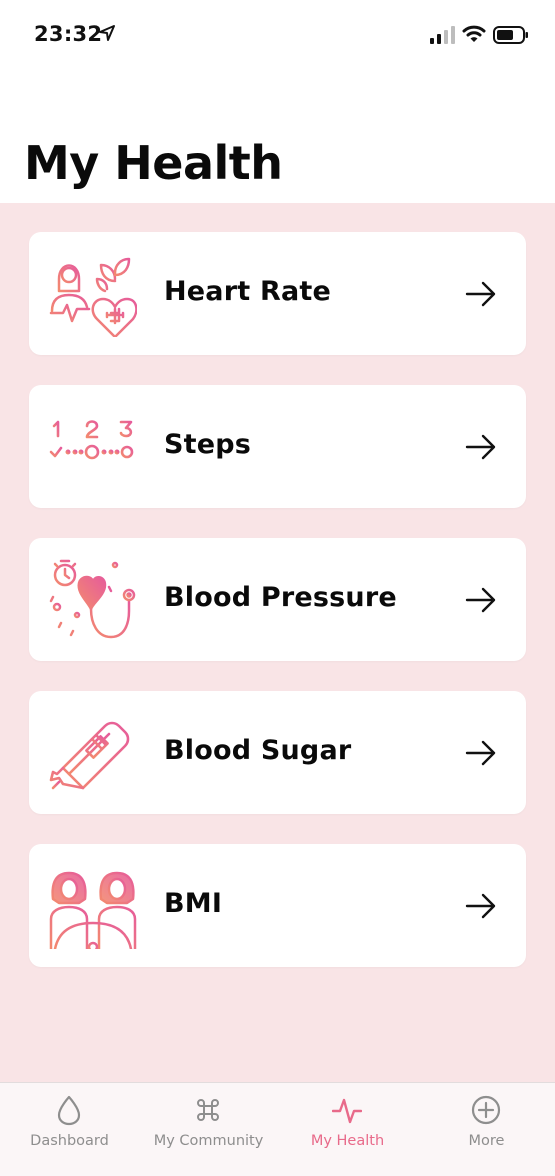 The height and width of the screenshot is (1176, 555). I want to click on page-title: My Health, so click(153, 163).